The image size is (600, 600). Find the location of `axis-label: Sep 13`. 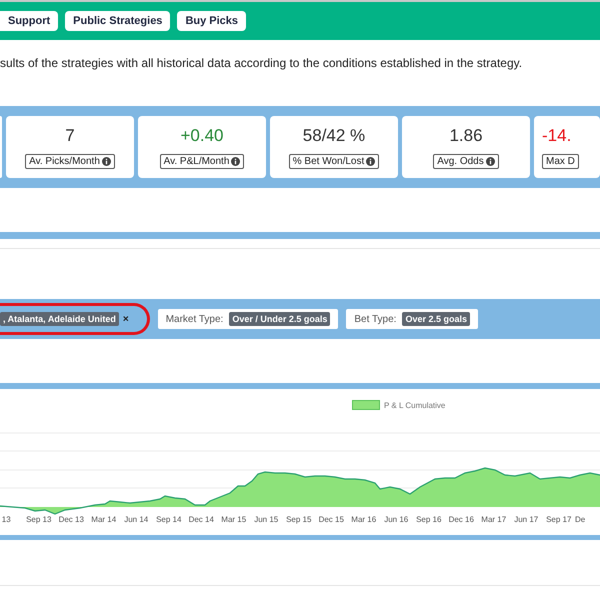

axis-label: Sep 13 is located at coordinates (38, 519).